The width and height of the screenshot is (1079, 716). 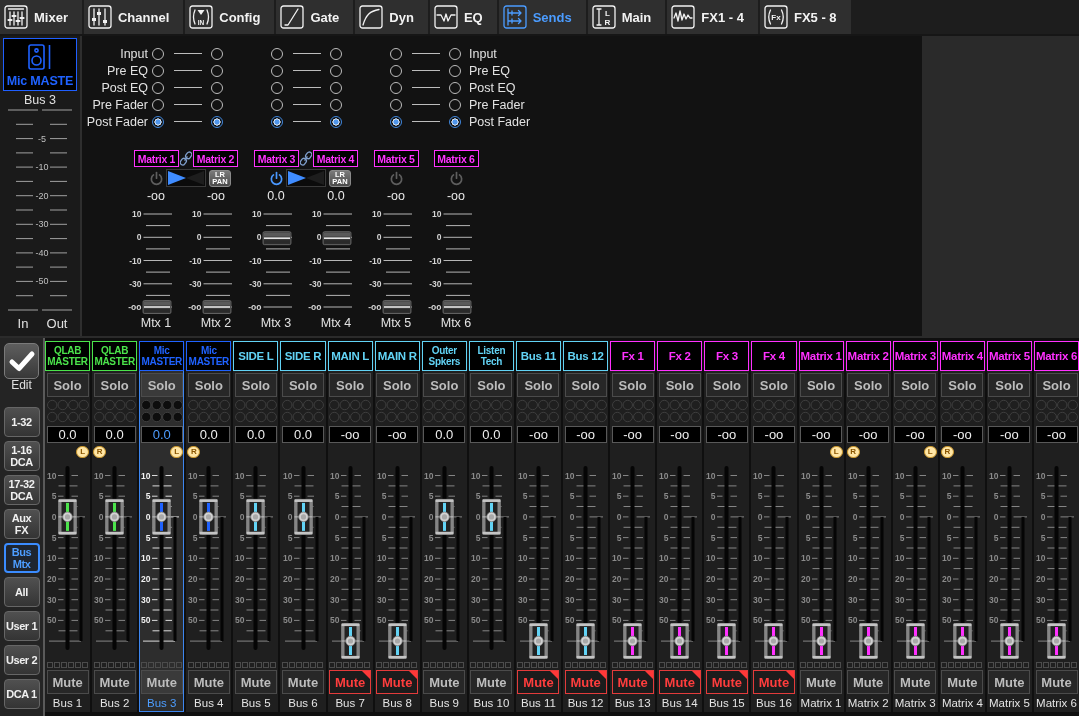 What do you see at coordinates (21, 361) in the screenshot?
I see `edit-button` at bounding box center [21, 361].